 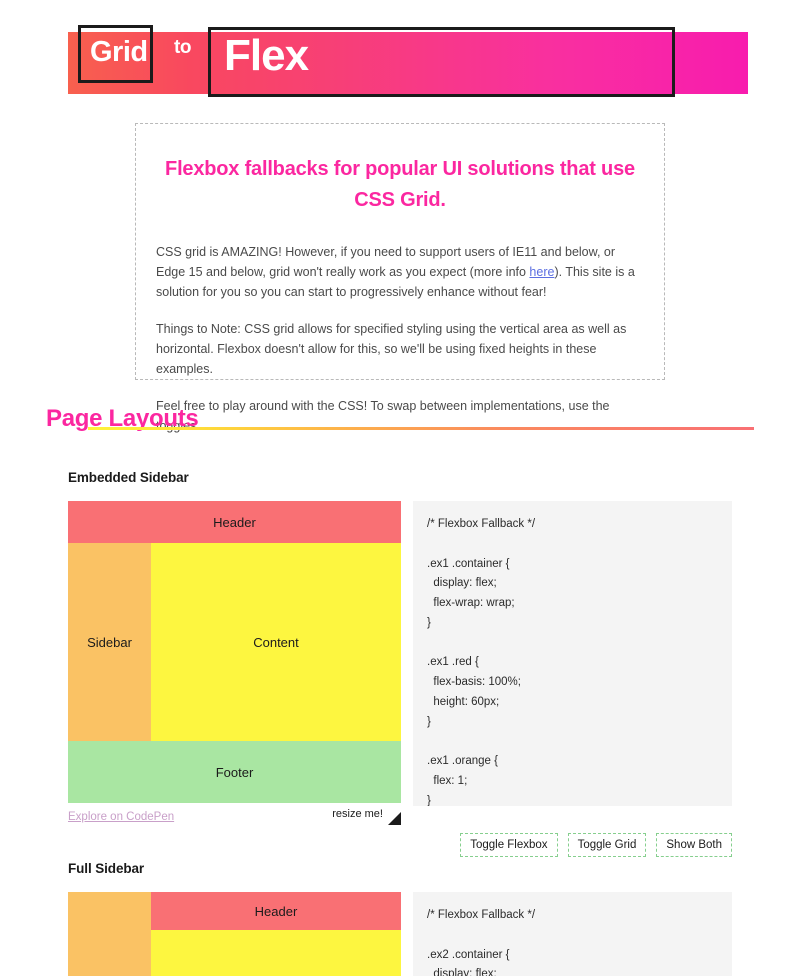 What do you see at coordinates (128, 477) in the screenshot?
I see `example-title: Embedded Sidebar` at bounding box center [128, 477].